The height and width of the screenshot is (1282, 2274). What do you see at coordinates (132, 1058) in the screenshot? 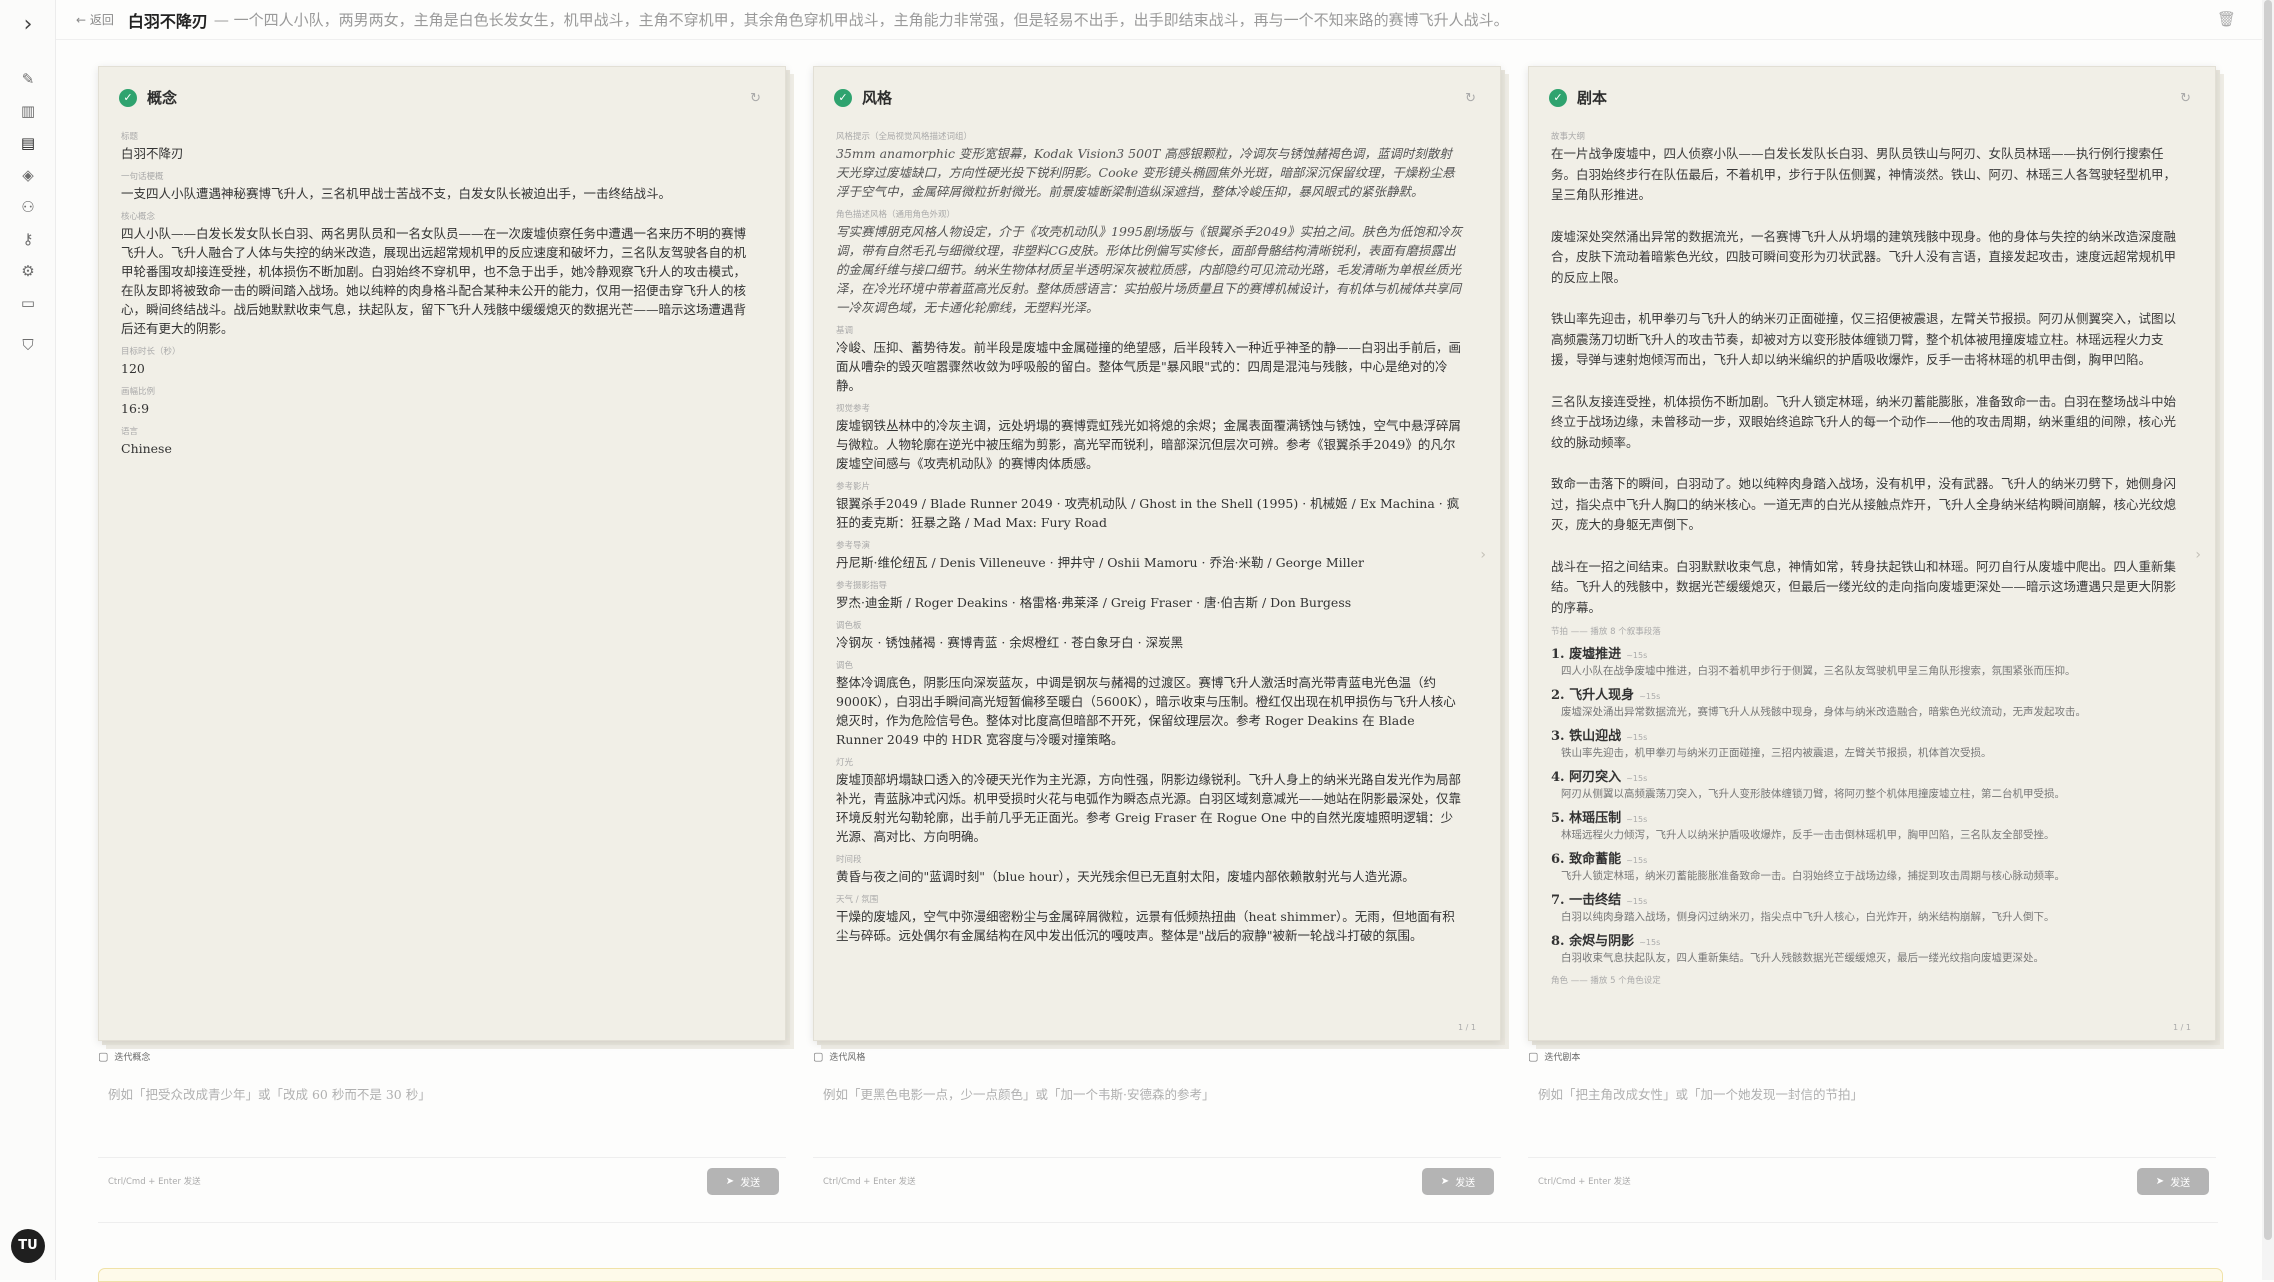
I see `iterate-label-text: 迭代概念` at bounding box center [132, 1058].